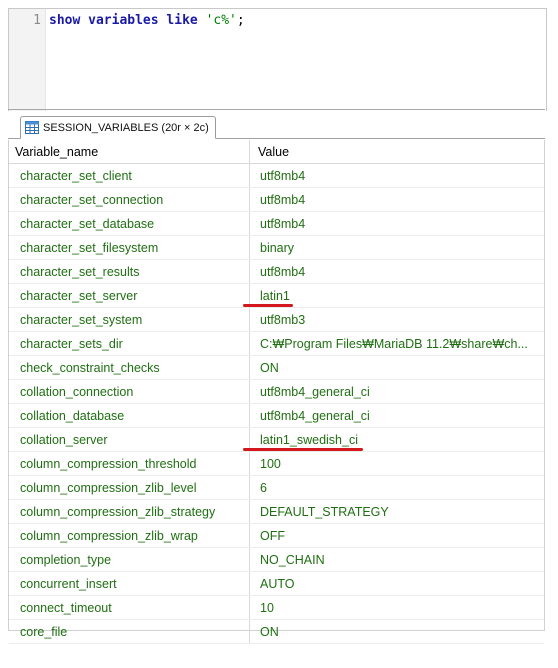 The width and height of the screenshot is (558, 668). Describe the element at coordinates (276, 109) in the screenshot. I see `editor-results-divider` at that location.